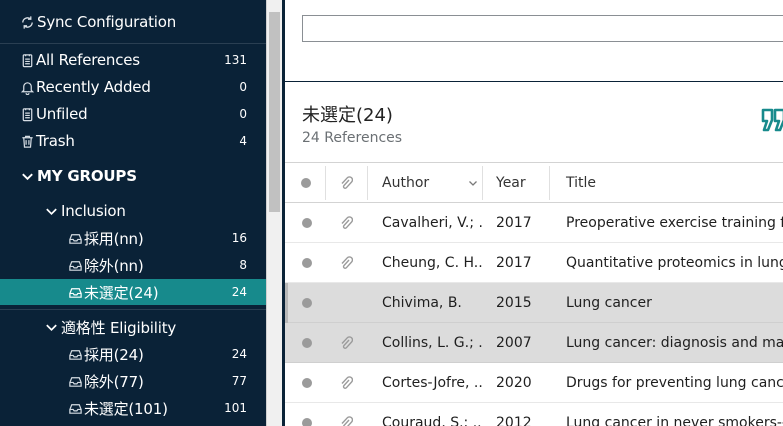  I want to click on sidebar-item-all-references: All References 131, so click(133, 60).